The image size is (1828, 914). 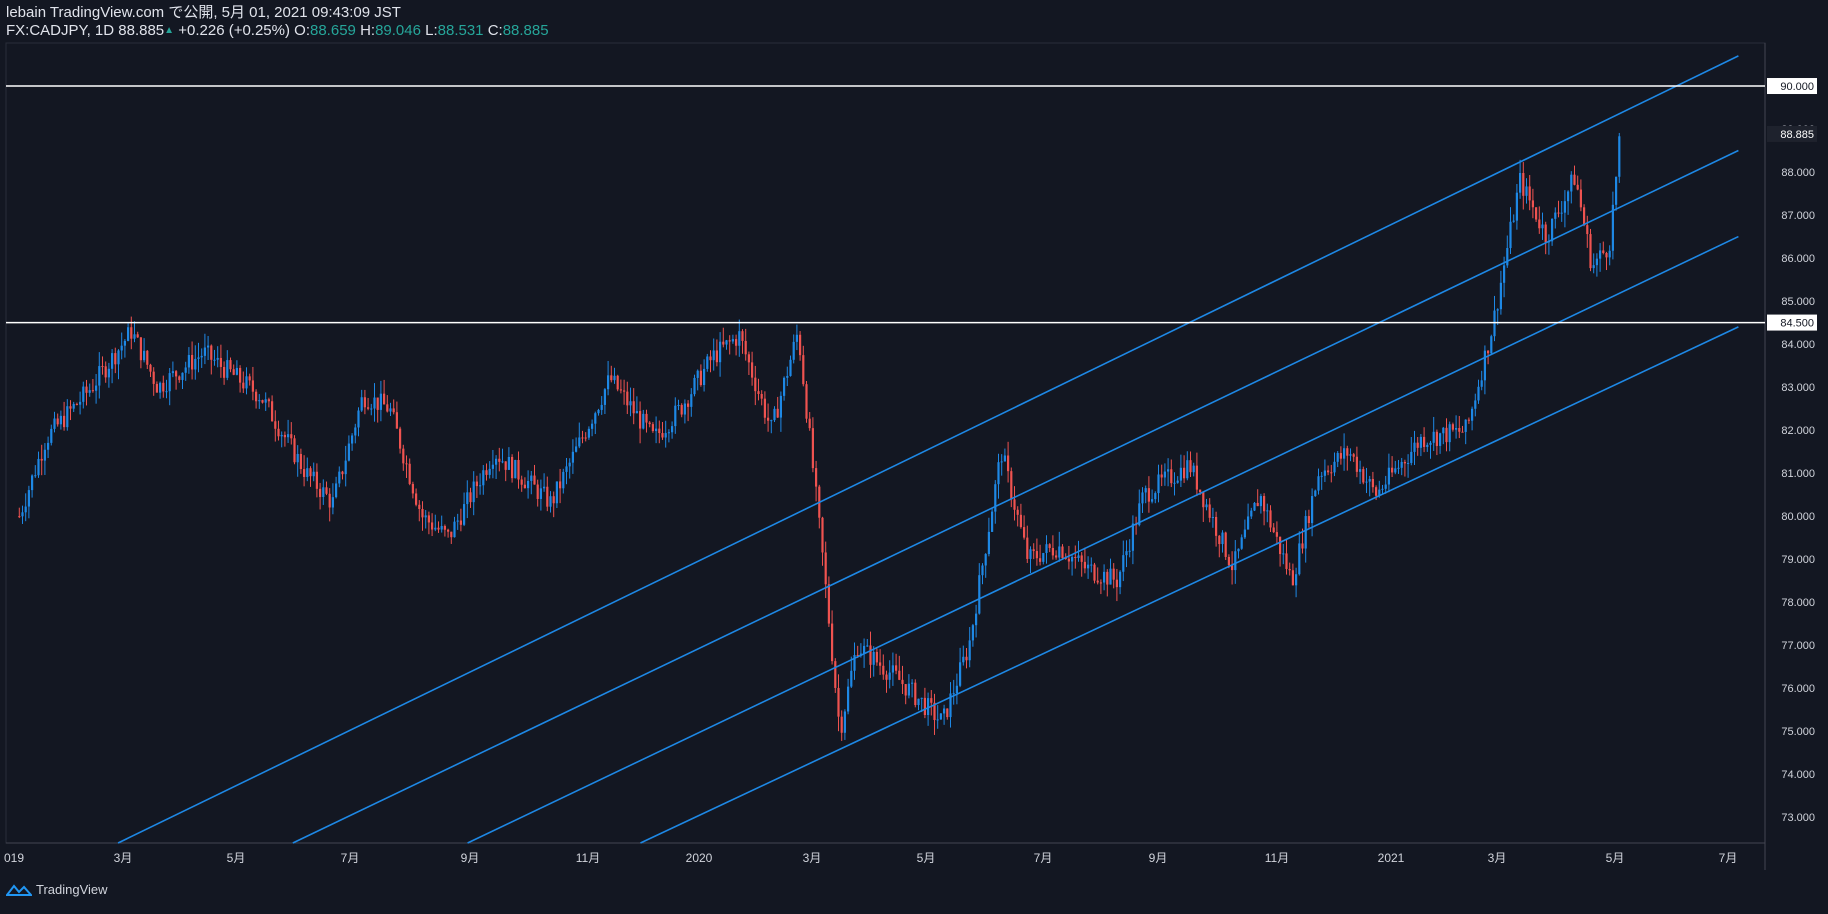 What do you see at coordinates (1391, 858) in the screenshot?
I see `x-tick-label: 2021` at bounding box center [1391, 858].